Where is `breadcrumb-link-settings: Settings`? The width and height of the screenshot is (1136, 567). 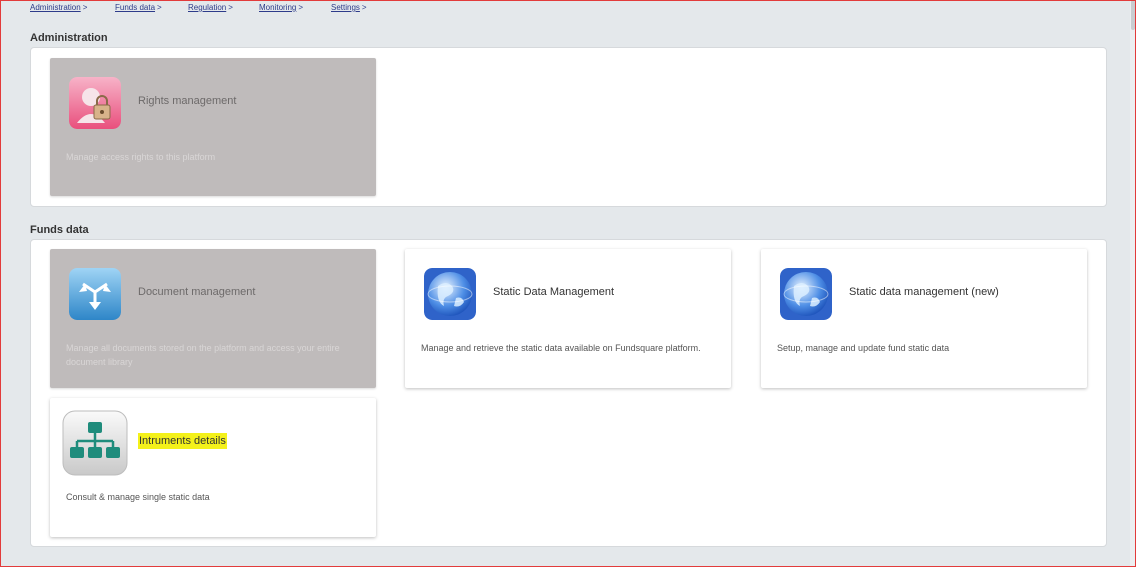
breadcrumb-link-settings: Settings is located at coordinates (345, 7).